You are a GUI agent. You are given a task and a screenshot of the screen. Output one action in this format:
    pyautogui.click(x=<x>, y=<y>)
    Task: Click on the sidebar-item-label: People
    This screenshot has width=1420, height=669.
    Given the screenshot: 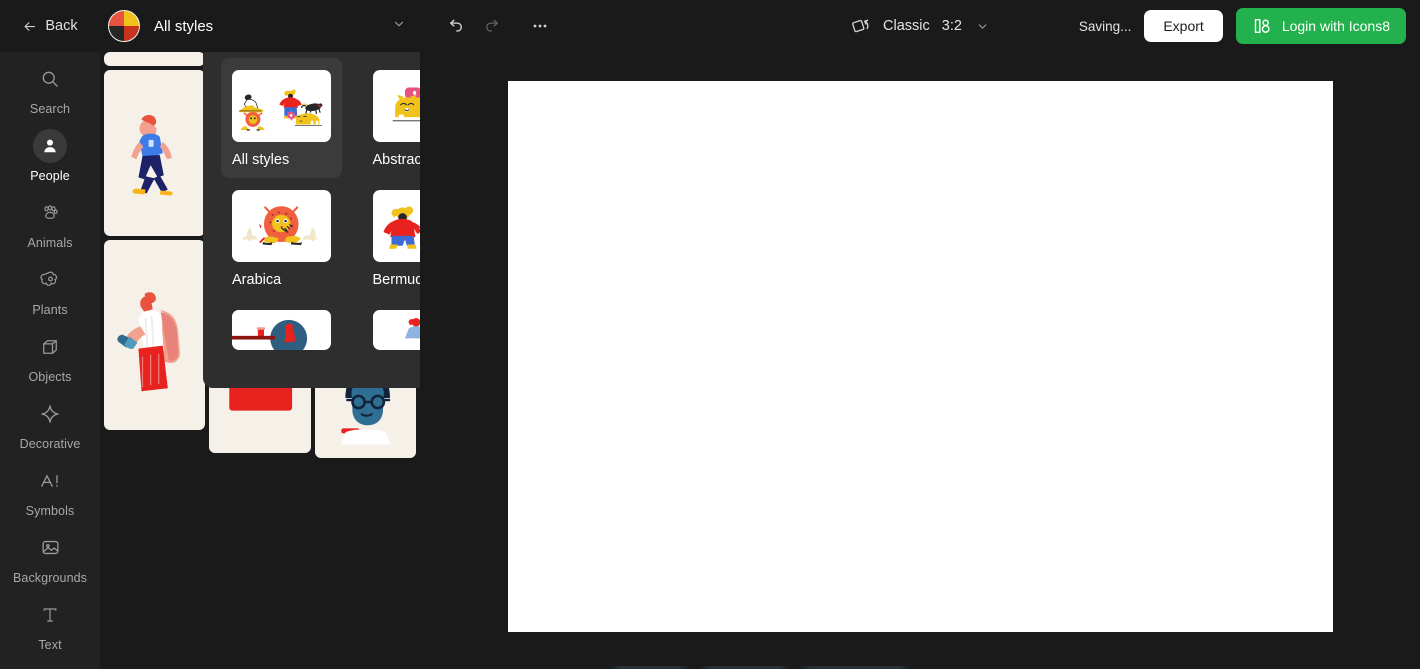 What is the action you would take?
    pyautogui.click(x=50, y=175)
    